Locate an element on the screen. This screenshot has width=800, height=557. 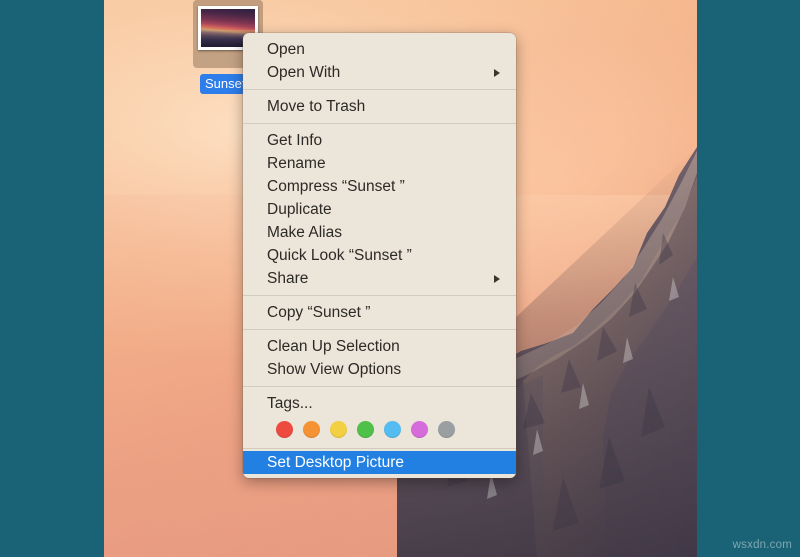
menu-item-compress: Compress “Sunset ” is located at coordinates (379, 186).